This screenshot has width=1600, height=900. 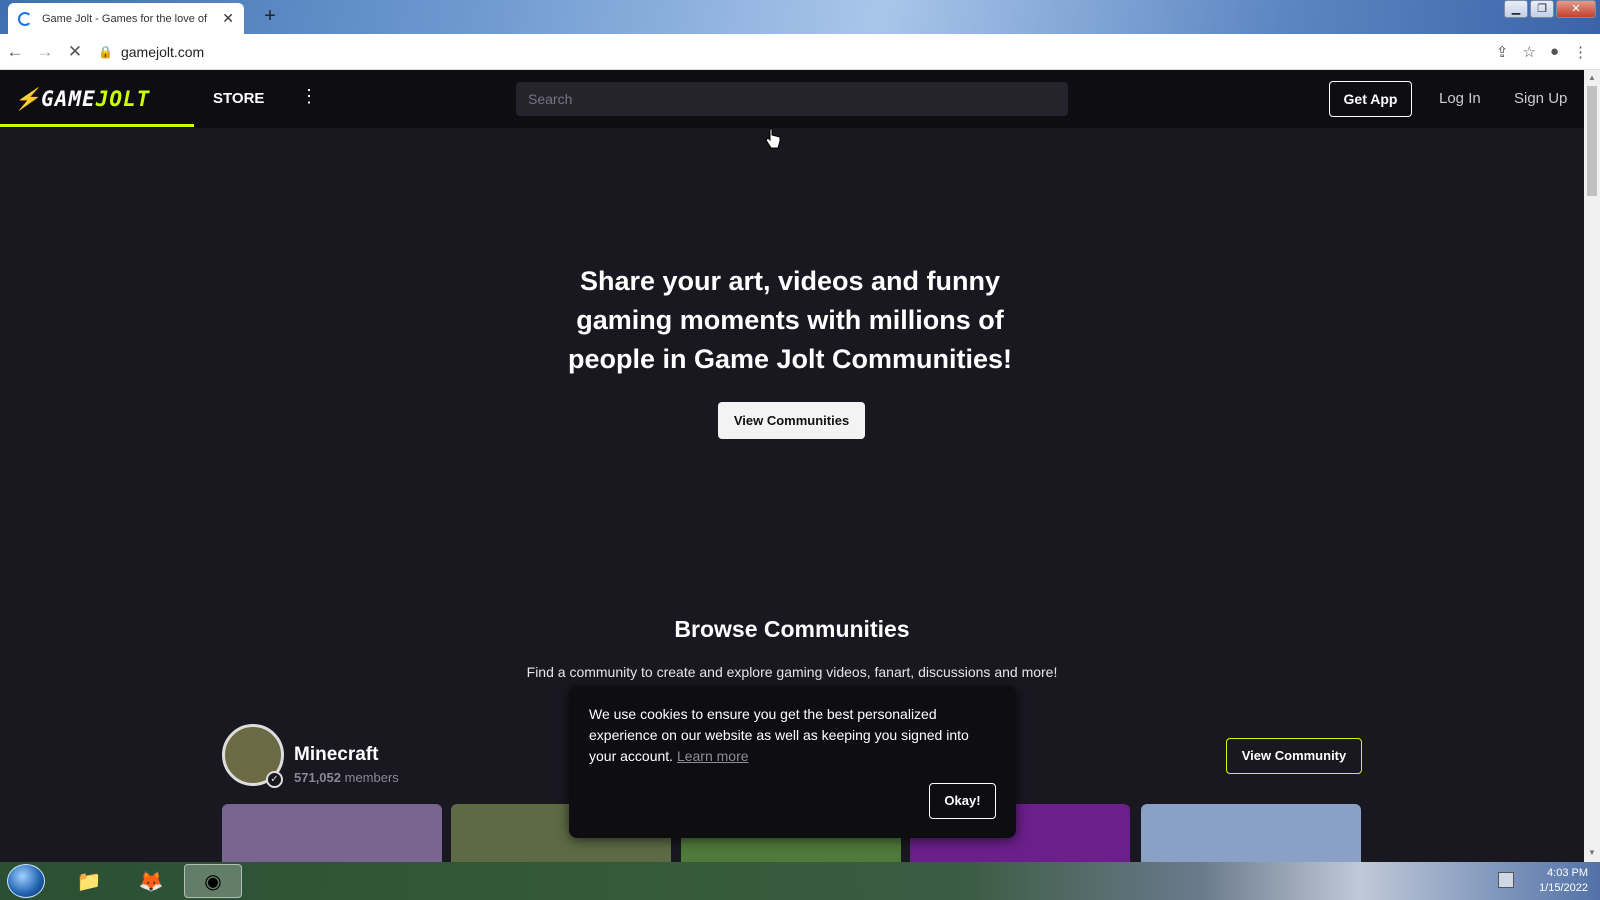 I want to click on window-controls: ▁ ❐ ✕, so click(x=1550, y=9).